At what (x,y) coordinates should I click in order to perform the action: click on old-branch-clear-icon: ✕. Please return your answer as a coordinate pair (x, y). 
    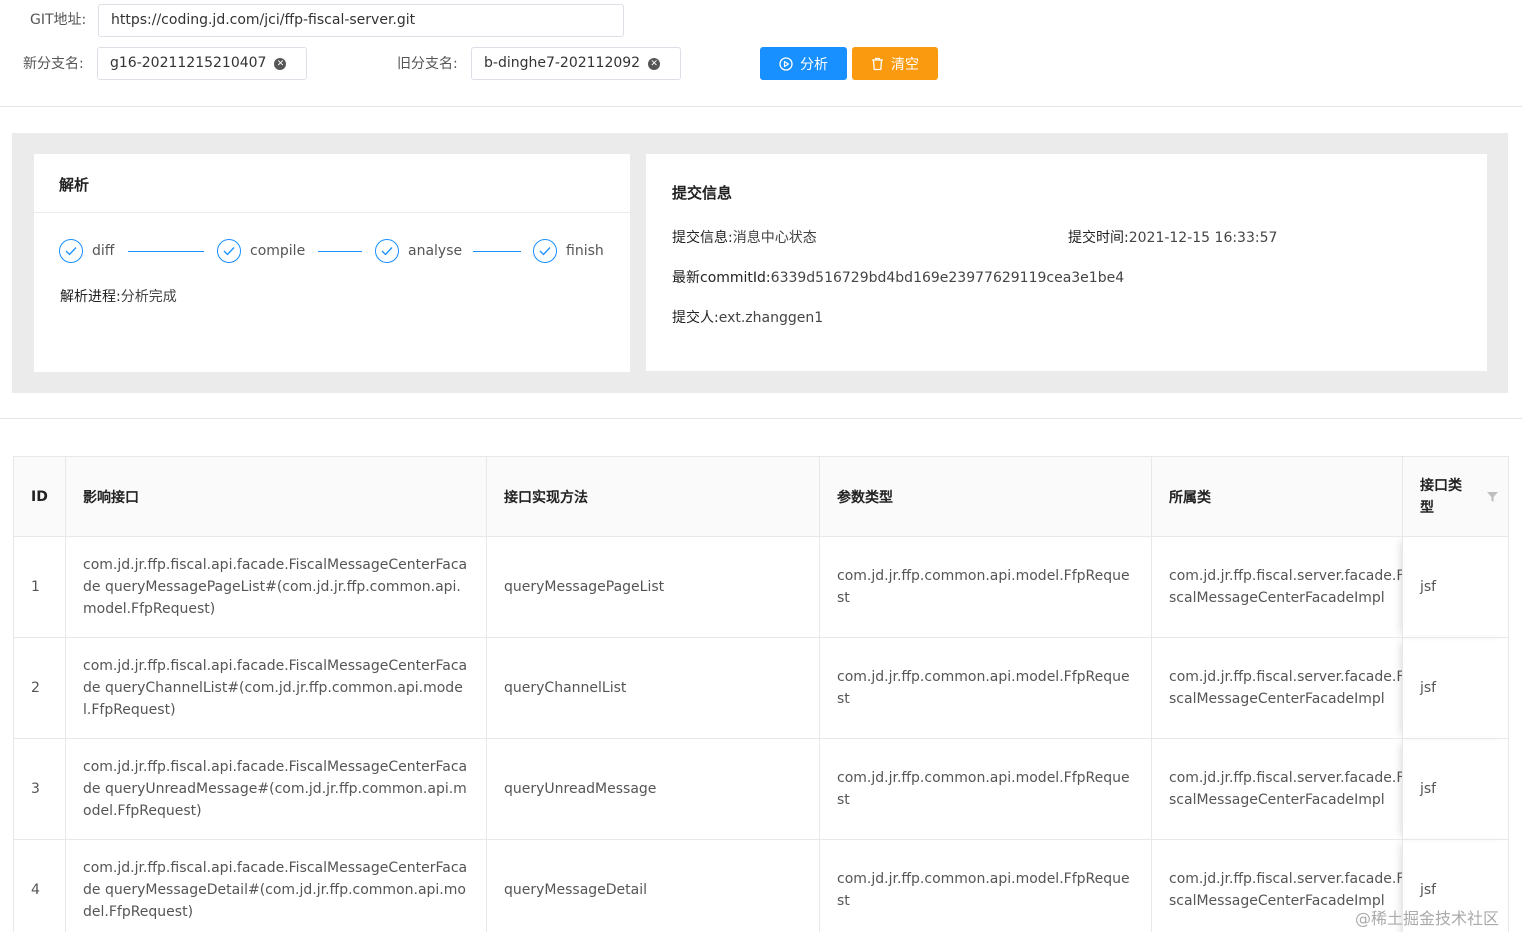
    Looking at the image, I should click on (654, 63).